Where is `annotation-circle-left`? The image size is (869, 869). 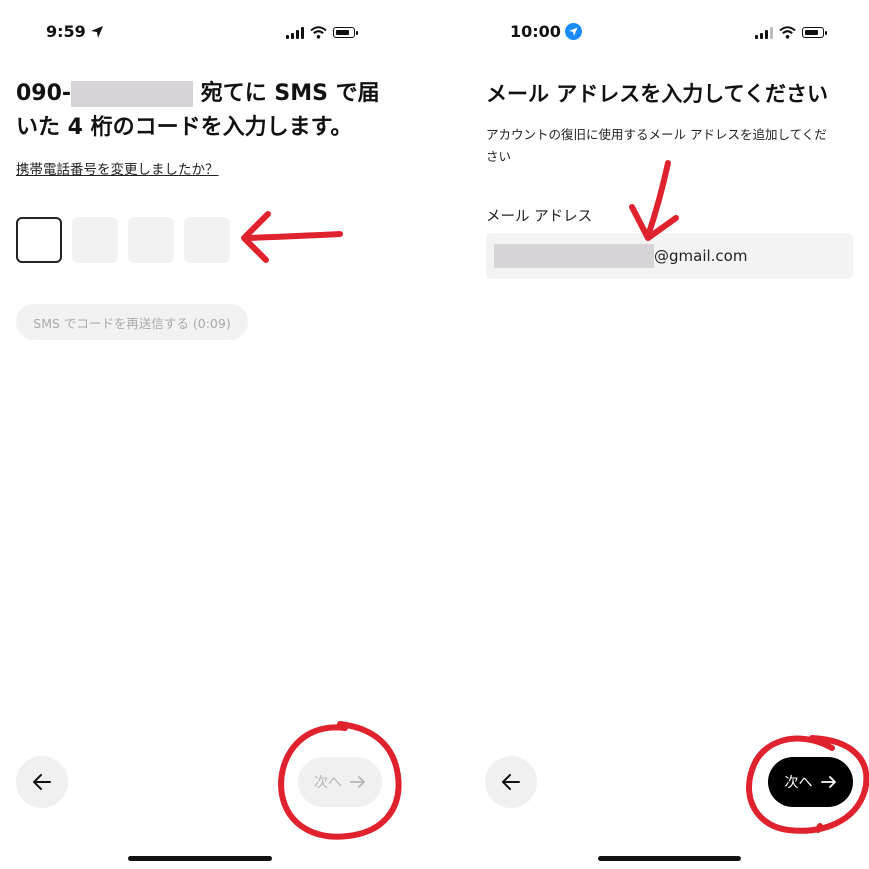
annotation-circle-left is located at coordinates (340, 780).